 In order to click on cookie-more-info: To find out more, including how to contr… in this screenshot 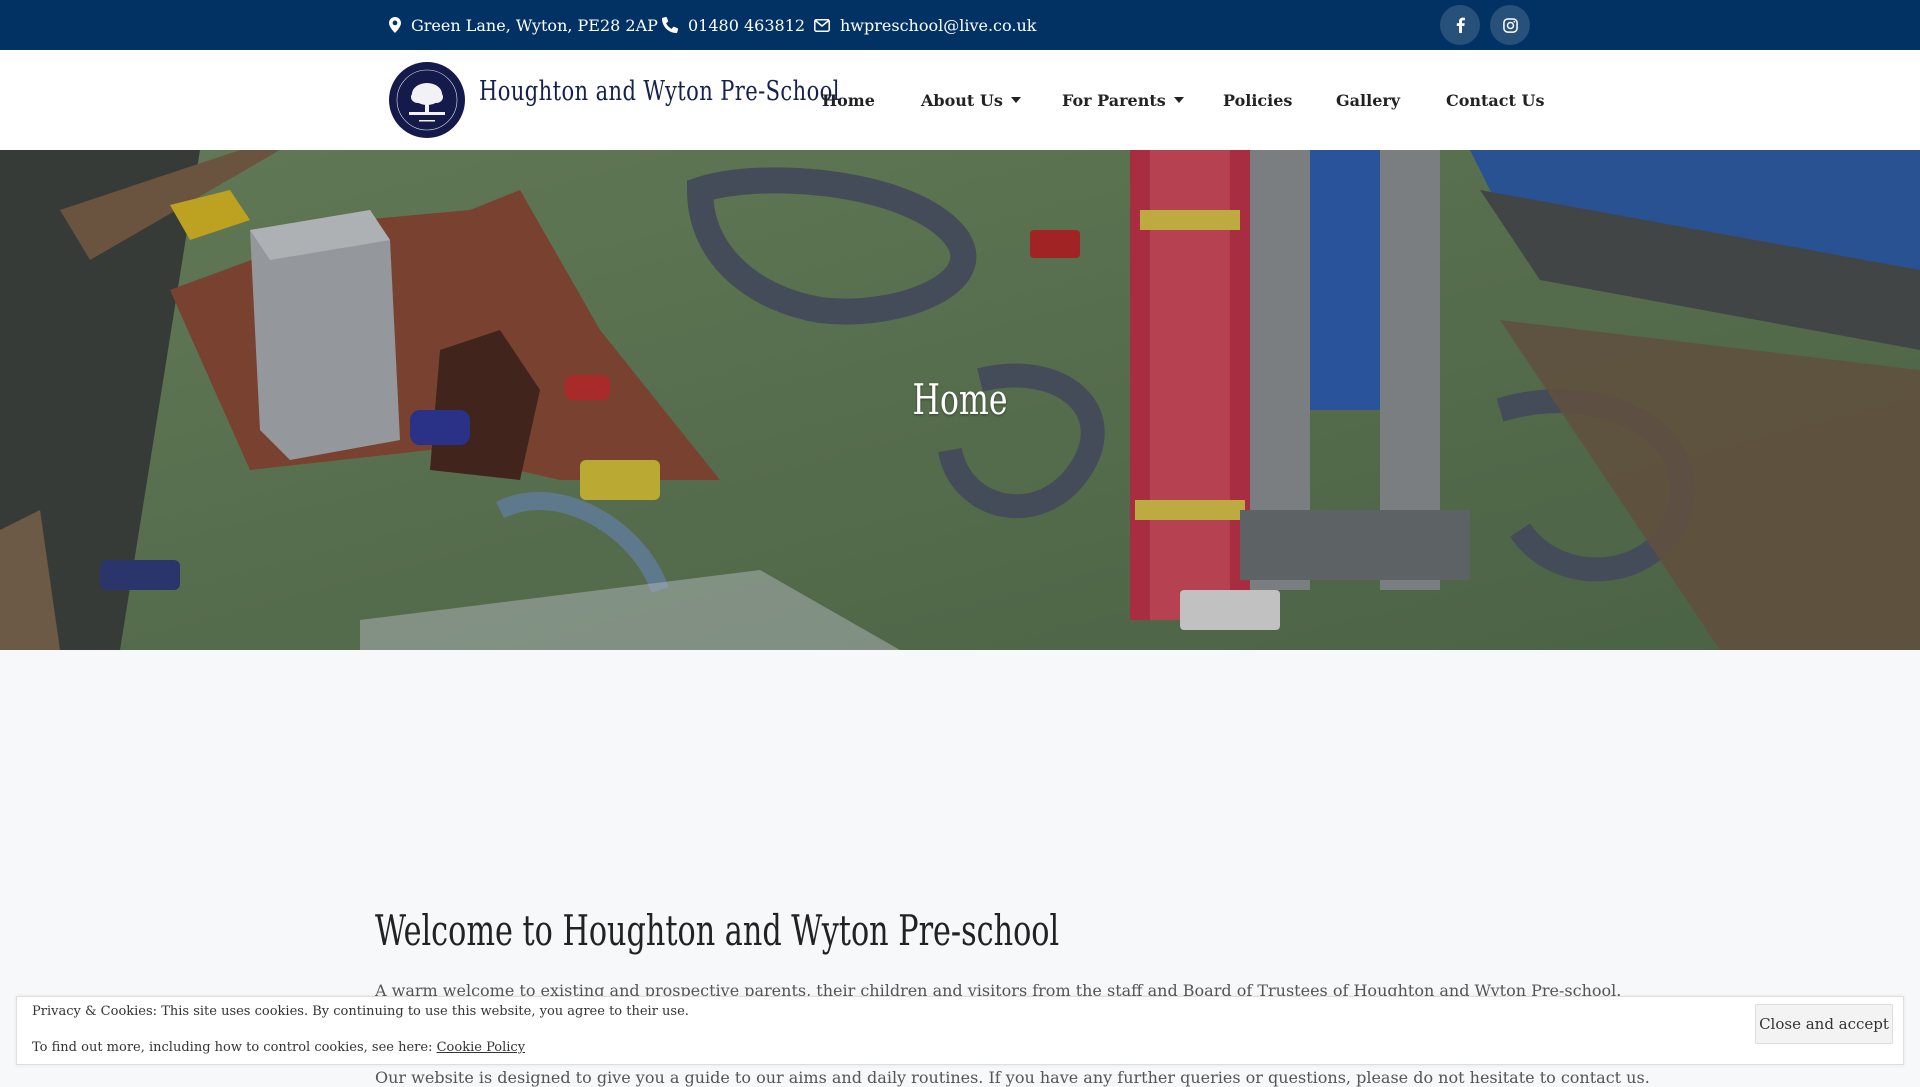, I will do `click(278, 1047)`.